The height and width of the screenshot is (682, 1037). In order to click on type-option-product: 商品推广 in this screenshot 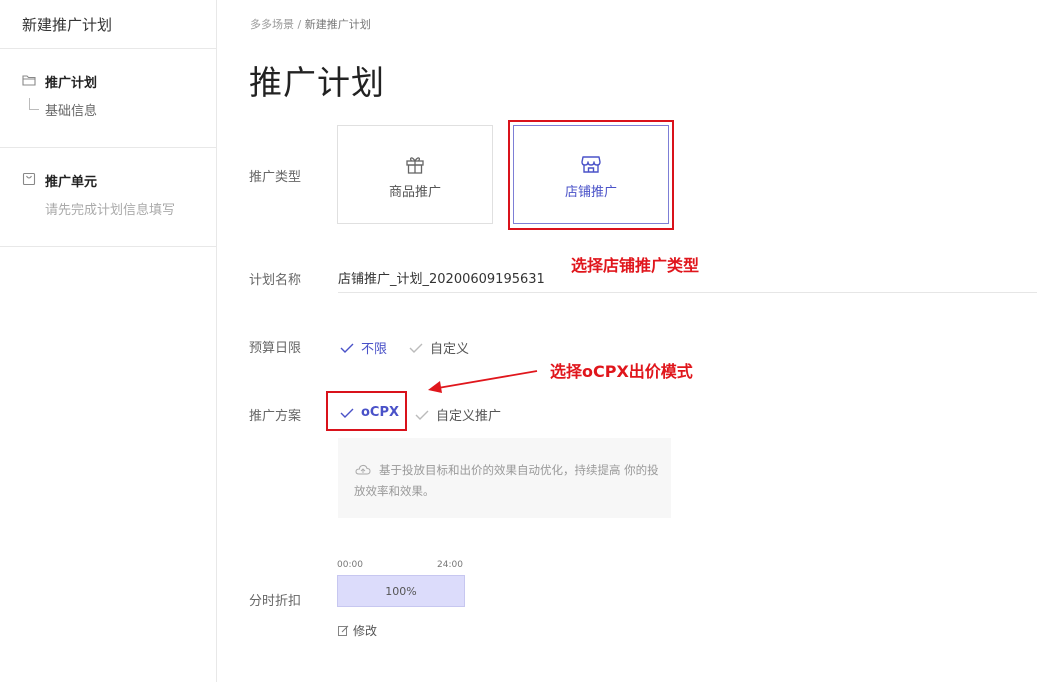, I will do `click(415, 174)`.